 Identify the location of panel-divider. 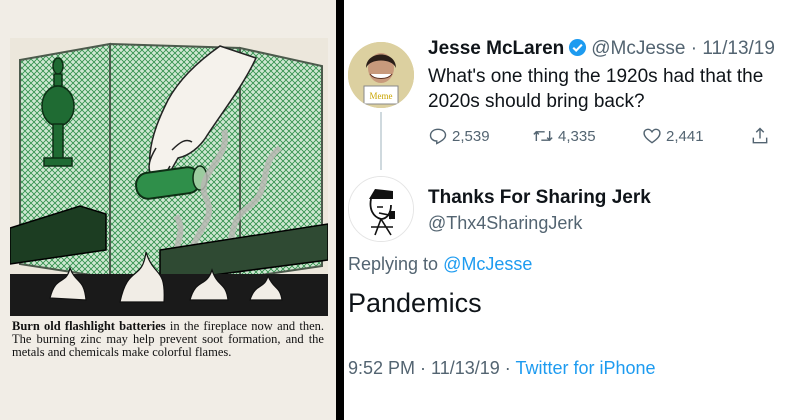
(340, 210).